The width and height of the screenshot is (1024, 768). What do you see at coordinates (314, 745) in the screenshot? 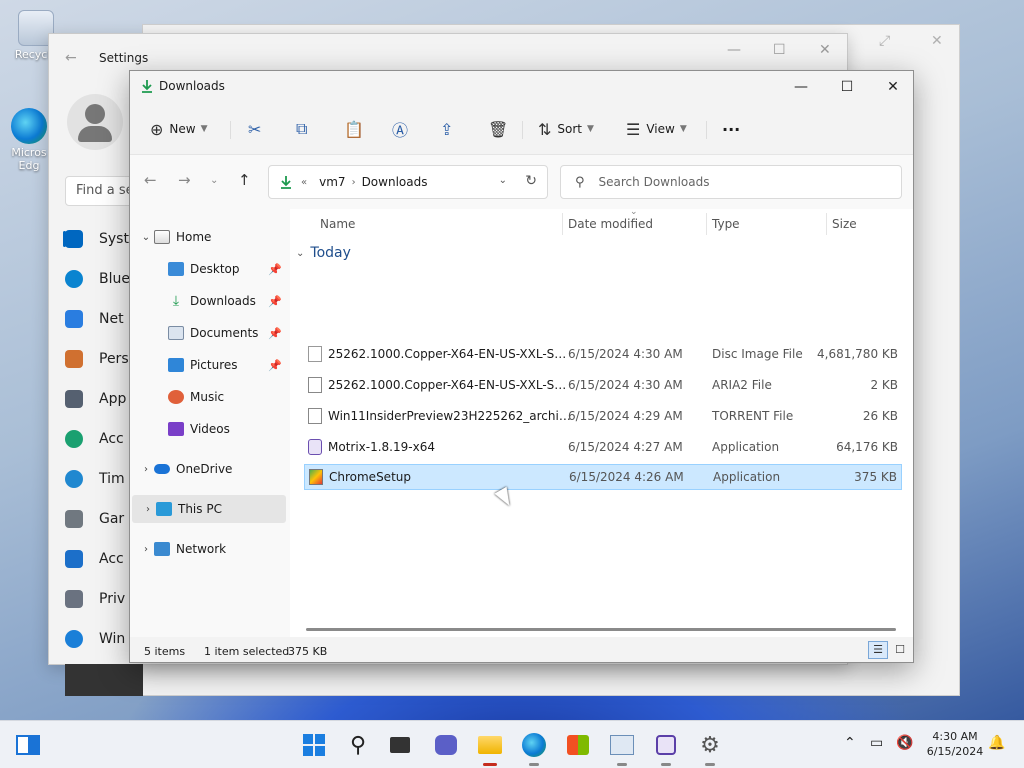
I see `start-button` at bounding box center [314, 745].